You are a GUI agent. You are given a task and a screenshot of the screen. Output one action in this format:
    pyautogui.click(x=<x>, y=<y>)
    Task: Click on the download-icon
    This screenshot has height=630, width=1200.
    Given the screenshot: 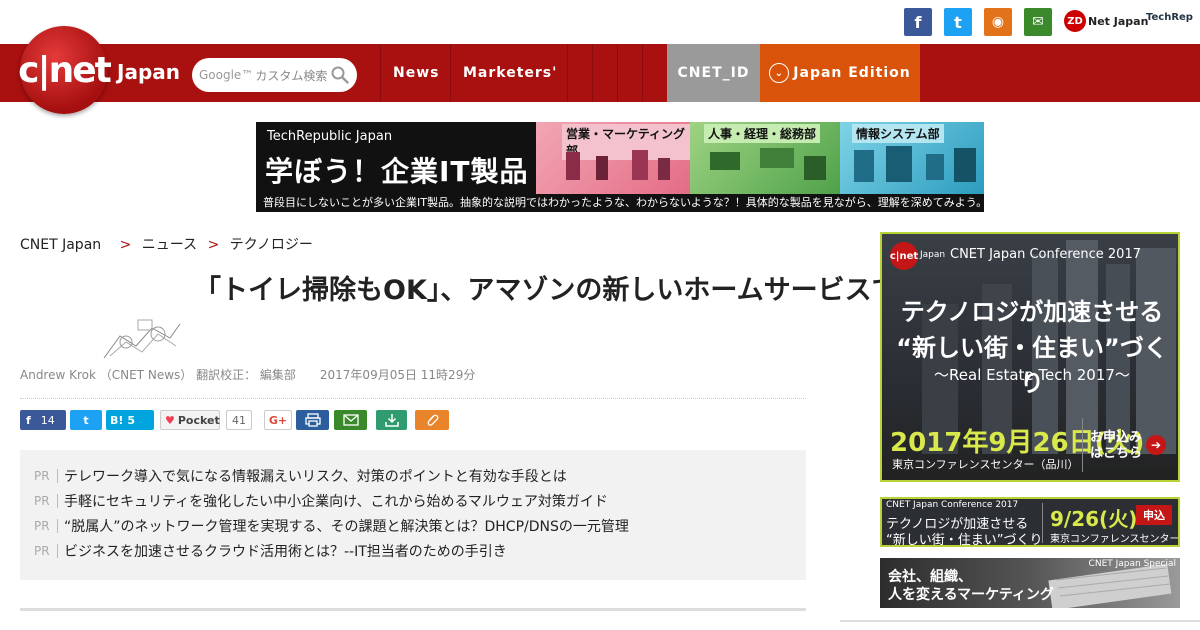 What is the action you would take?
    pyautogui.click(x=391, y=420)
    